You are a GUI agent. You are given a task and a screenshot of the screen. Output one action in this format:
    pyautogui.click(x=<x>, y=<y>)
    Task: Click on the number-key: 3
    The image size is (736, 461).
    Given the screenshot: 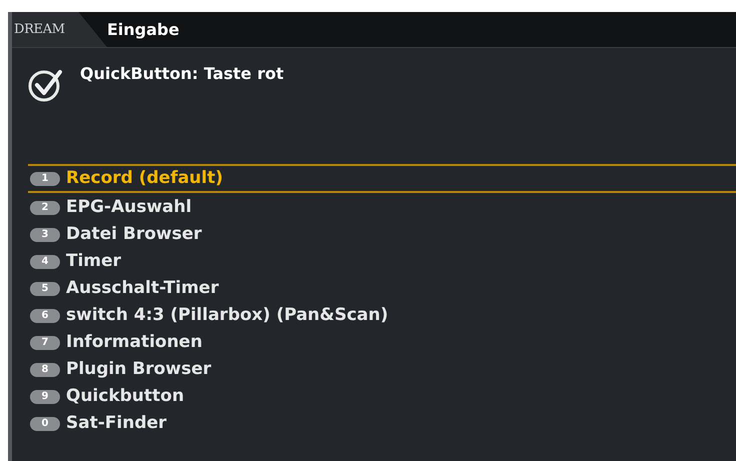 What is the action you would take?
    pyautogui.click(x=45, y=235)
    